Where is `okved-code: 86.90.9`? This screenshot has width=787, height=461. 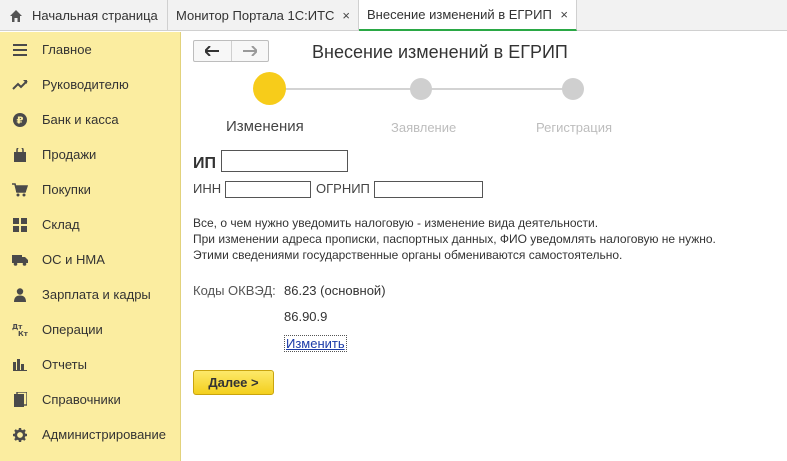
okved-code: 86.90.9 is located at coordinates (306, 316).